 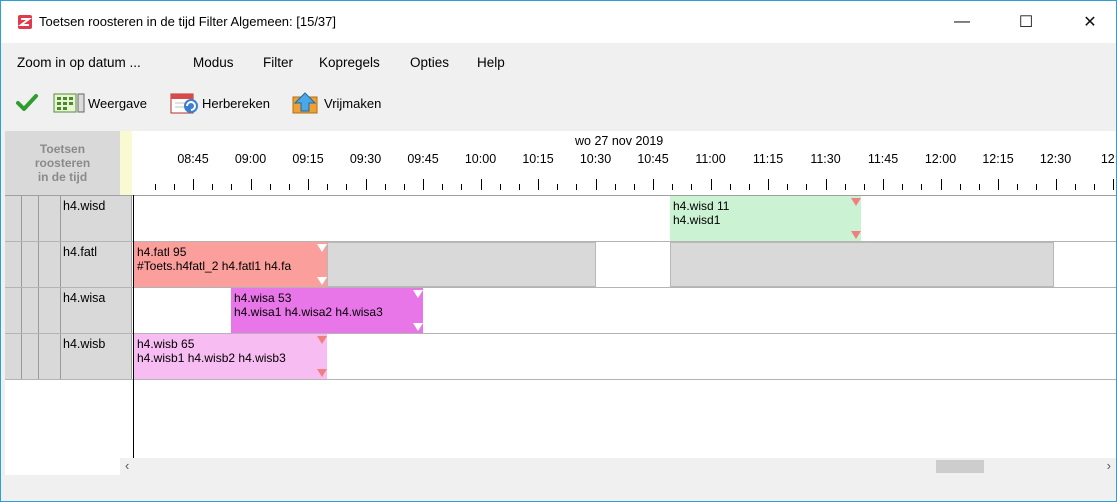 I want to click on time-label: 12:15, so click(x=998, y=159).